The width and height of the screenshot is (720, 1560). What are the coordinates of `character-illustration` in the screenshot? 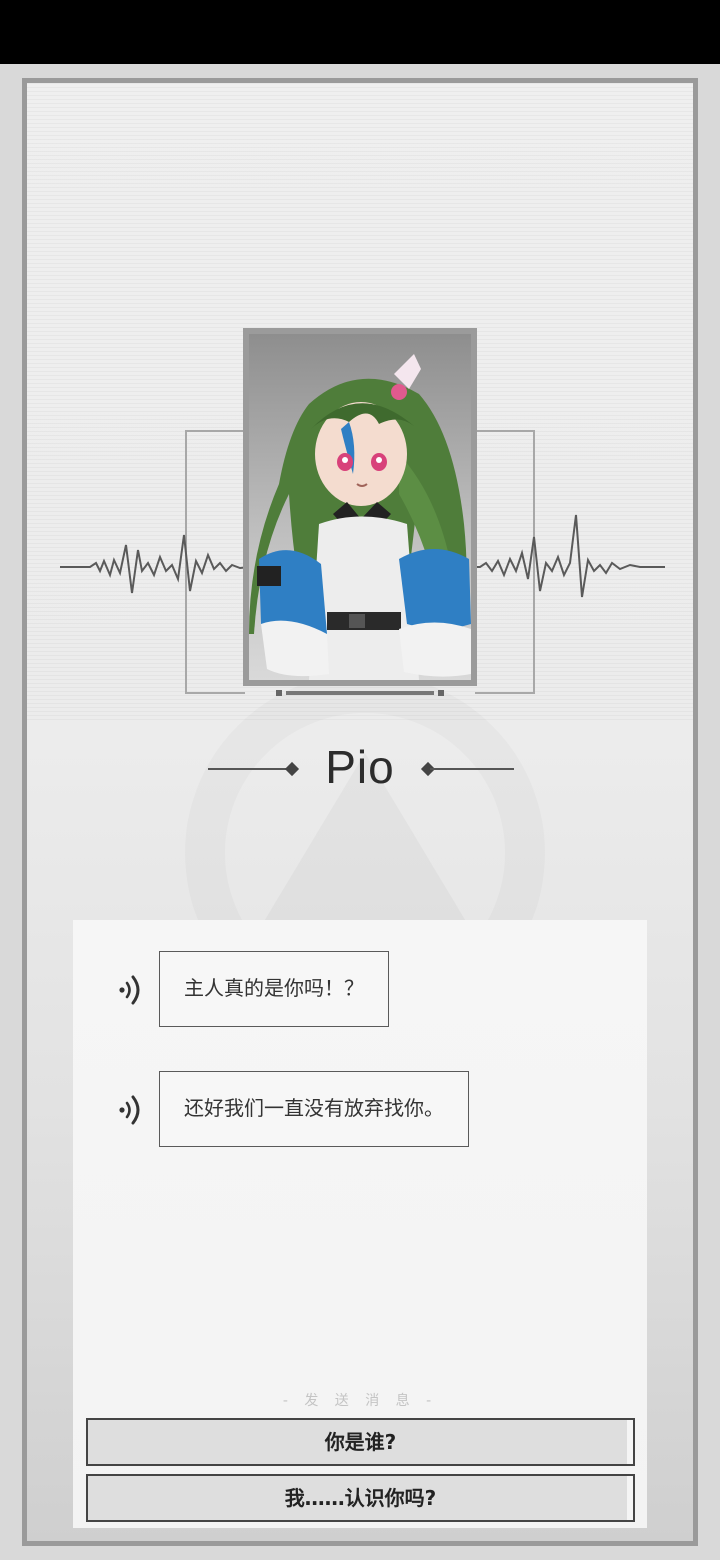 It's located at (360, 517).